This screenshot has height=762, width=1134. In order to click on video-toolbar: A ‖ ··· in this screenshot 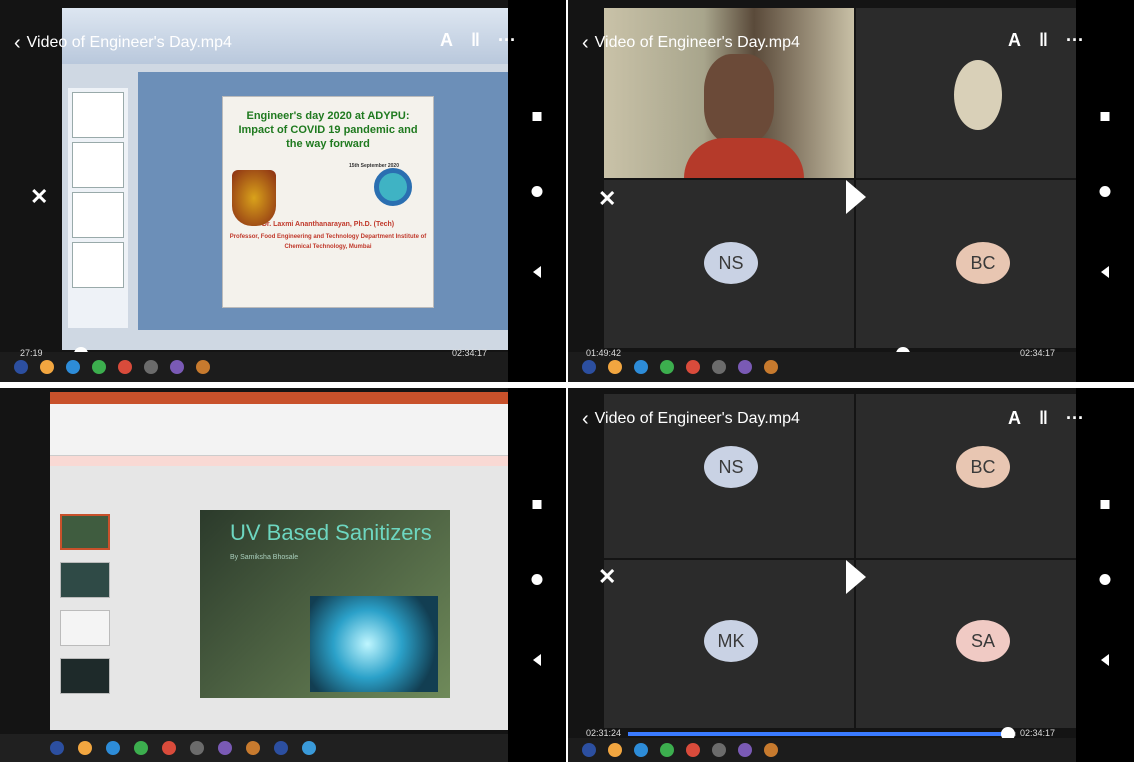, I will do `click(1046, 40)`.